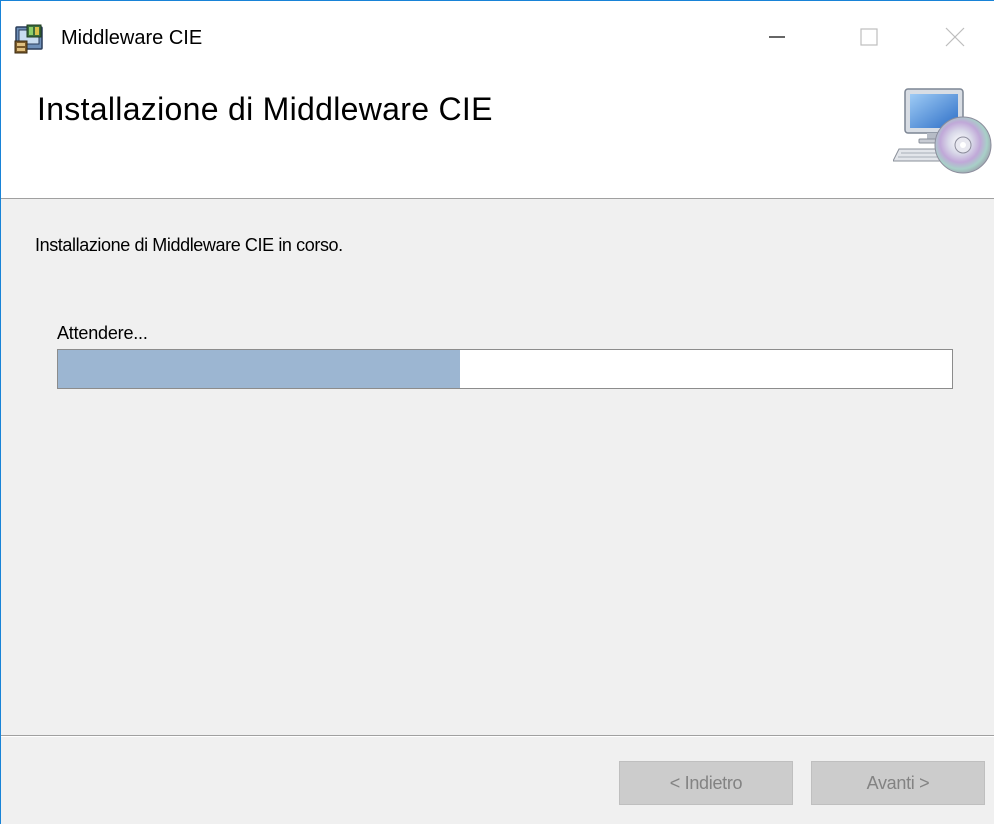  I want to click on computer-disc-icon, so click(942, 131).